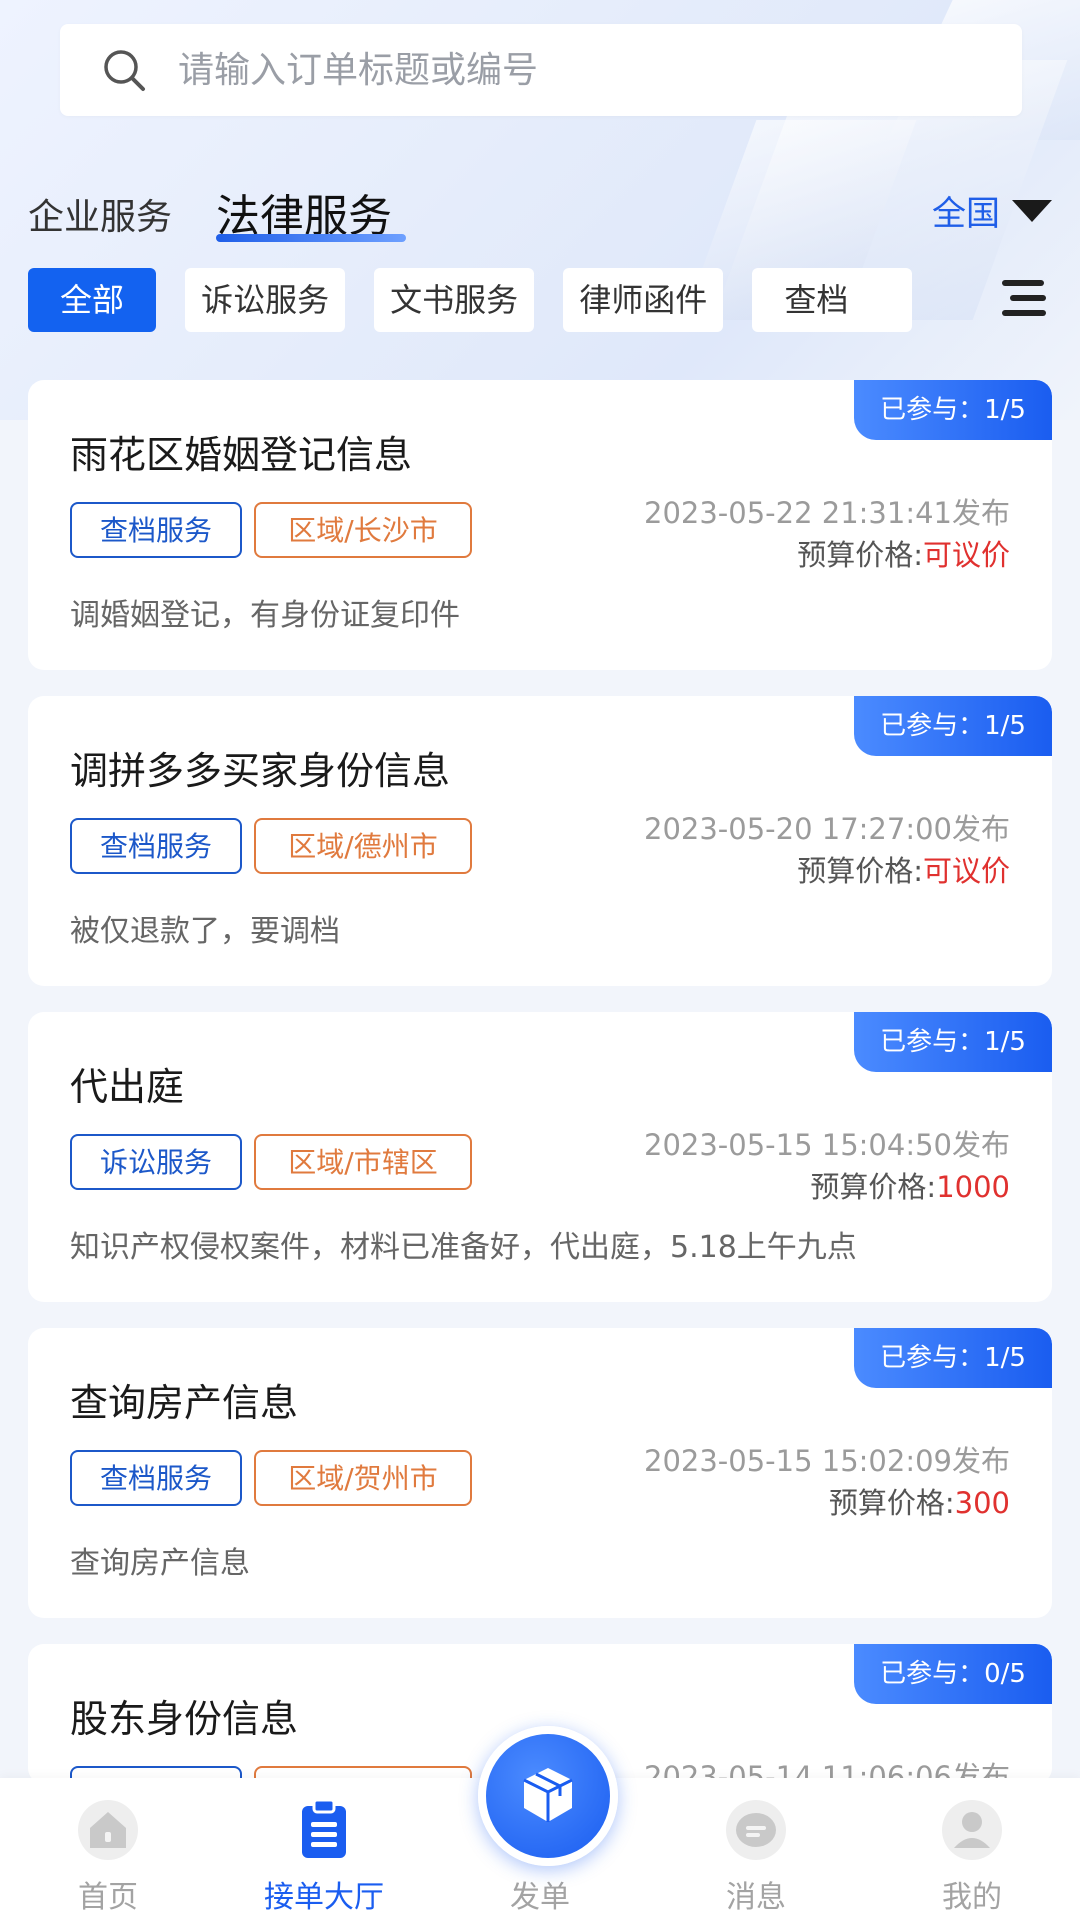 Image resolution: width=1080 pixels, height=1920 pixels. What do you see at coordinates (966, 214) in the screenshot?
I see `region-label: 全国` at bounding box center [966, 214].